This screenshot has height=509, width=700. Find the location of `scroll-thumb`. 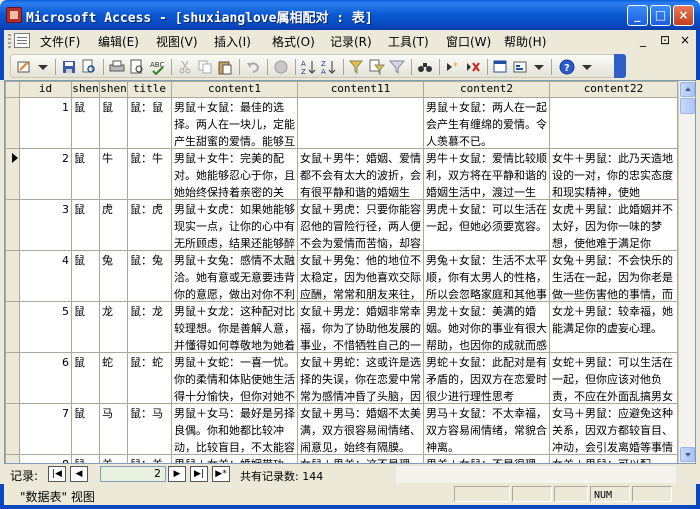

scroll-thumb is located at coordinates (687, 106).